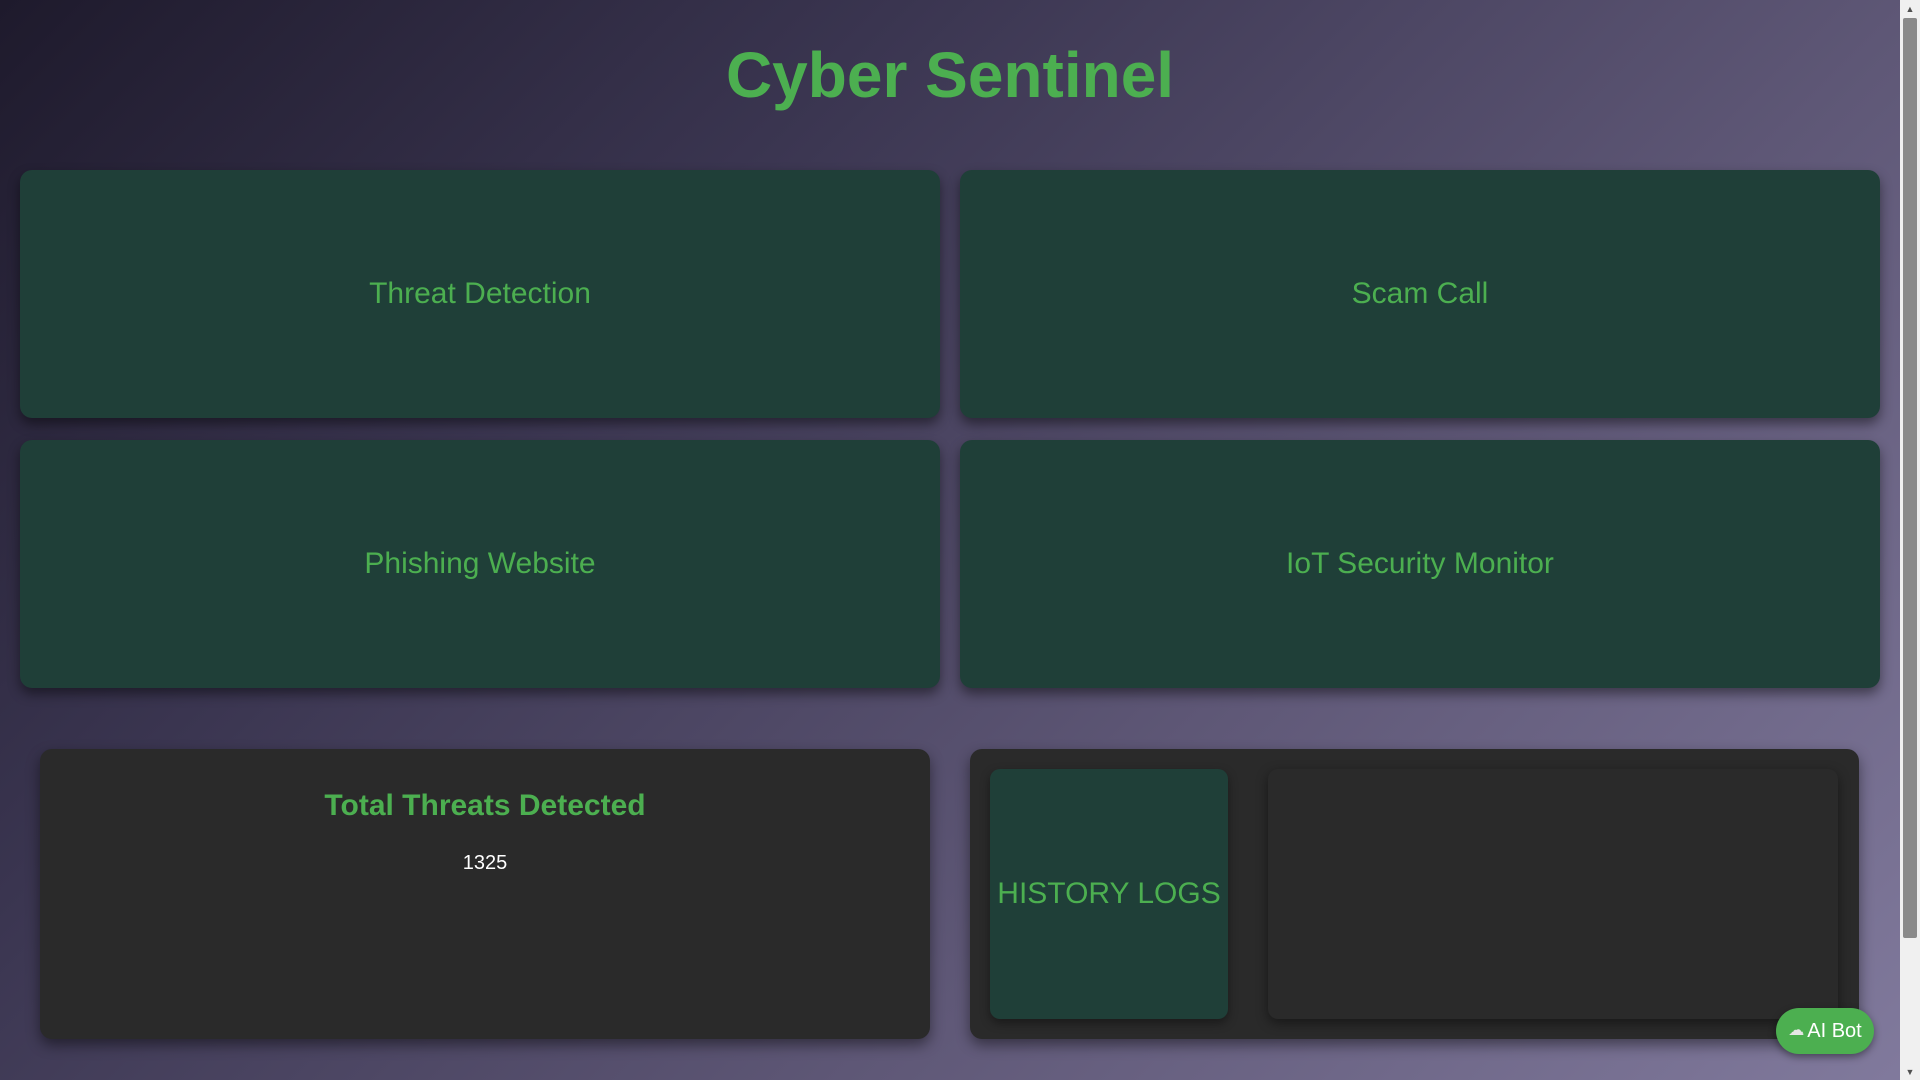 This screenshot has width=1920, height=1080. I want to click on robot-icon: ☁, so click(1796, 1030).